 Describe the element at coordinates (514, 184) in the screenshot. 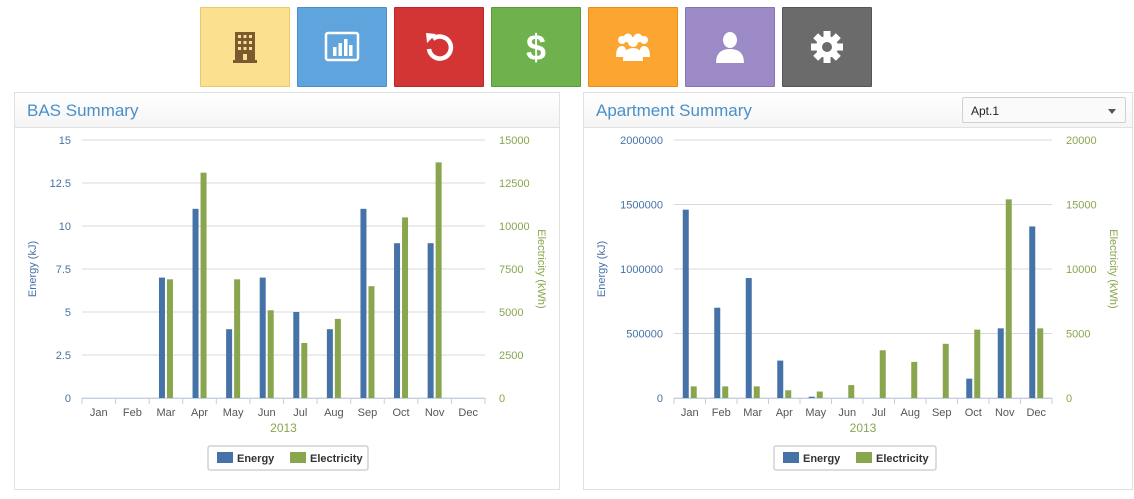

I see `y-right-tick-label: 12500` at that location.